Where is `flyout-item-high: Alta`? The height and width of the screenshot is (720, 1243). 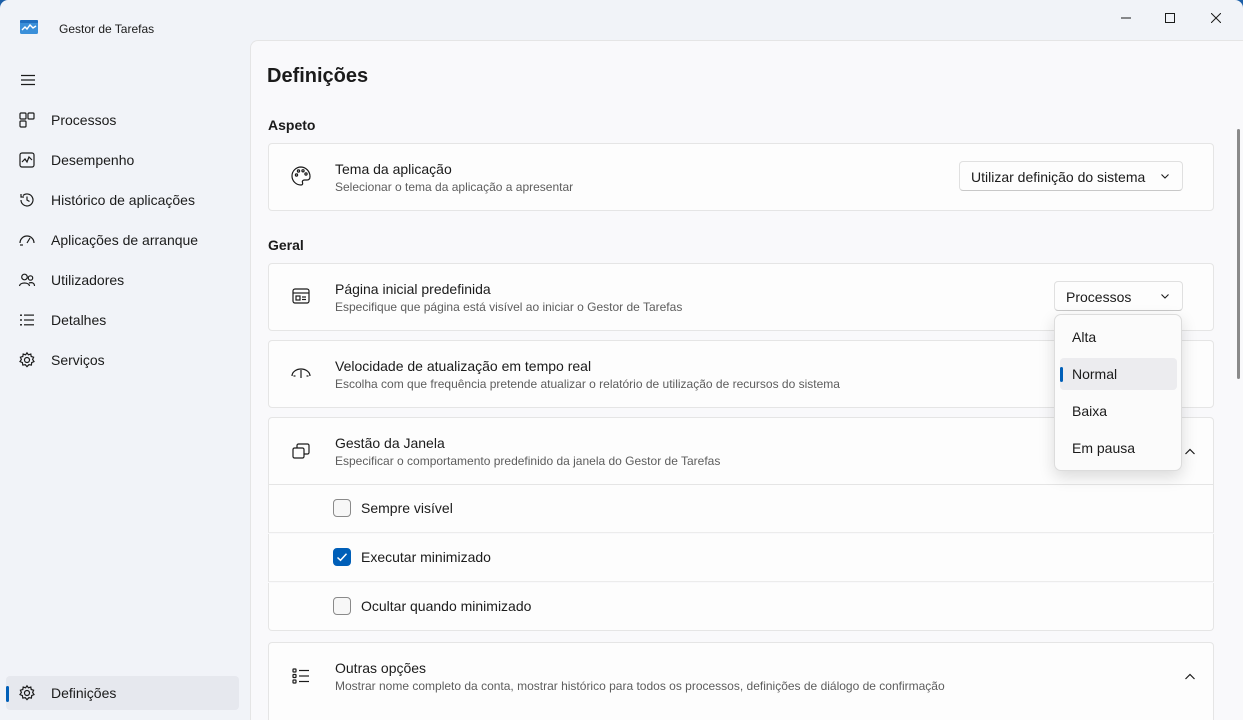
flyout-item-high: Alta is located at coordinates (1118, 337).